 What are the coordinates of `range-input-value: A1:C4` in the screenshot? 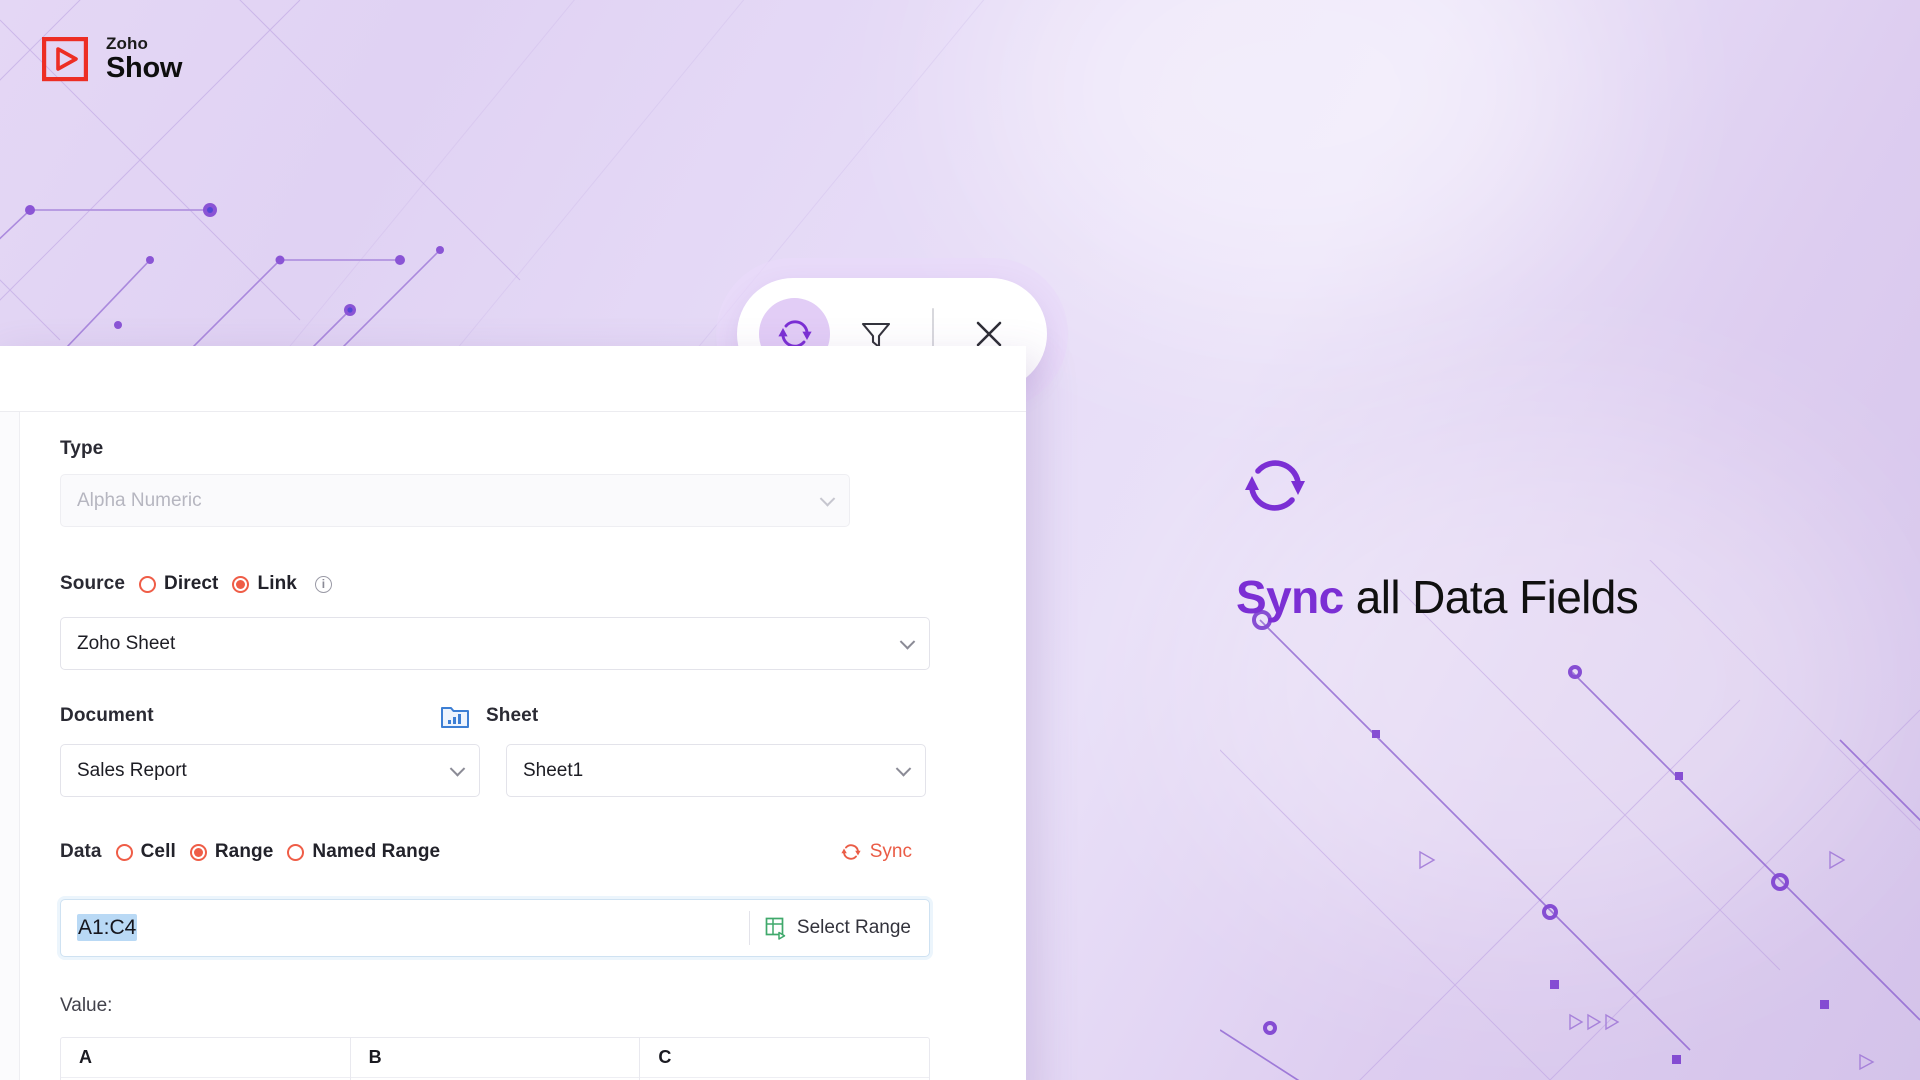 It's located at (107, 927).